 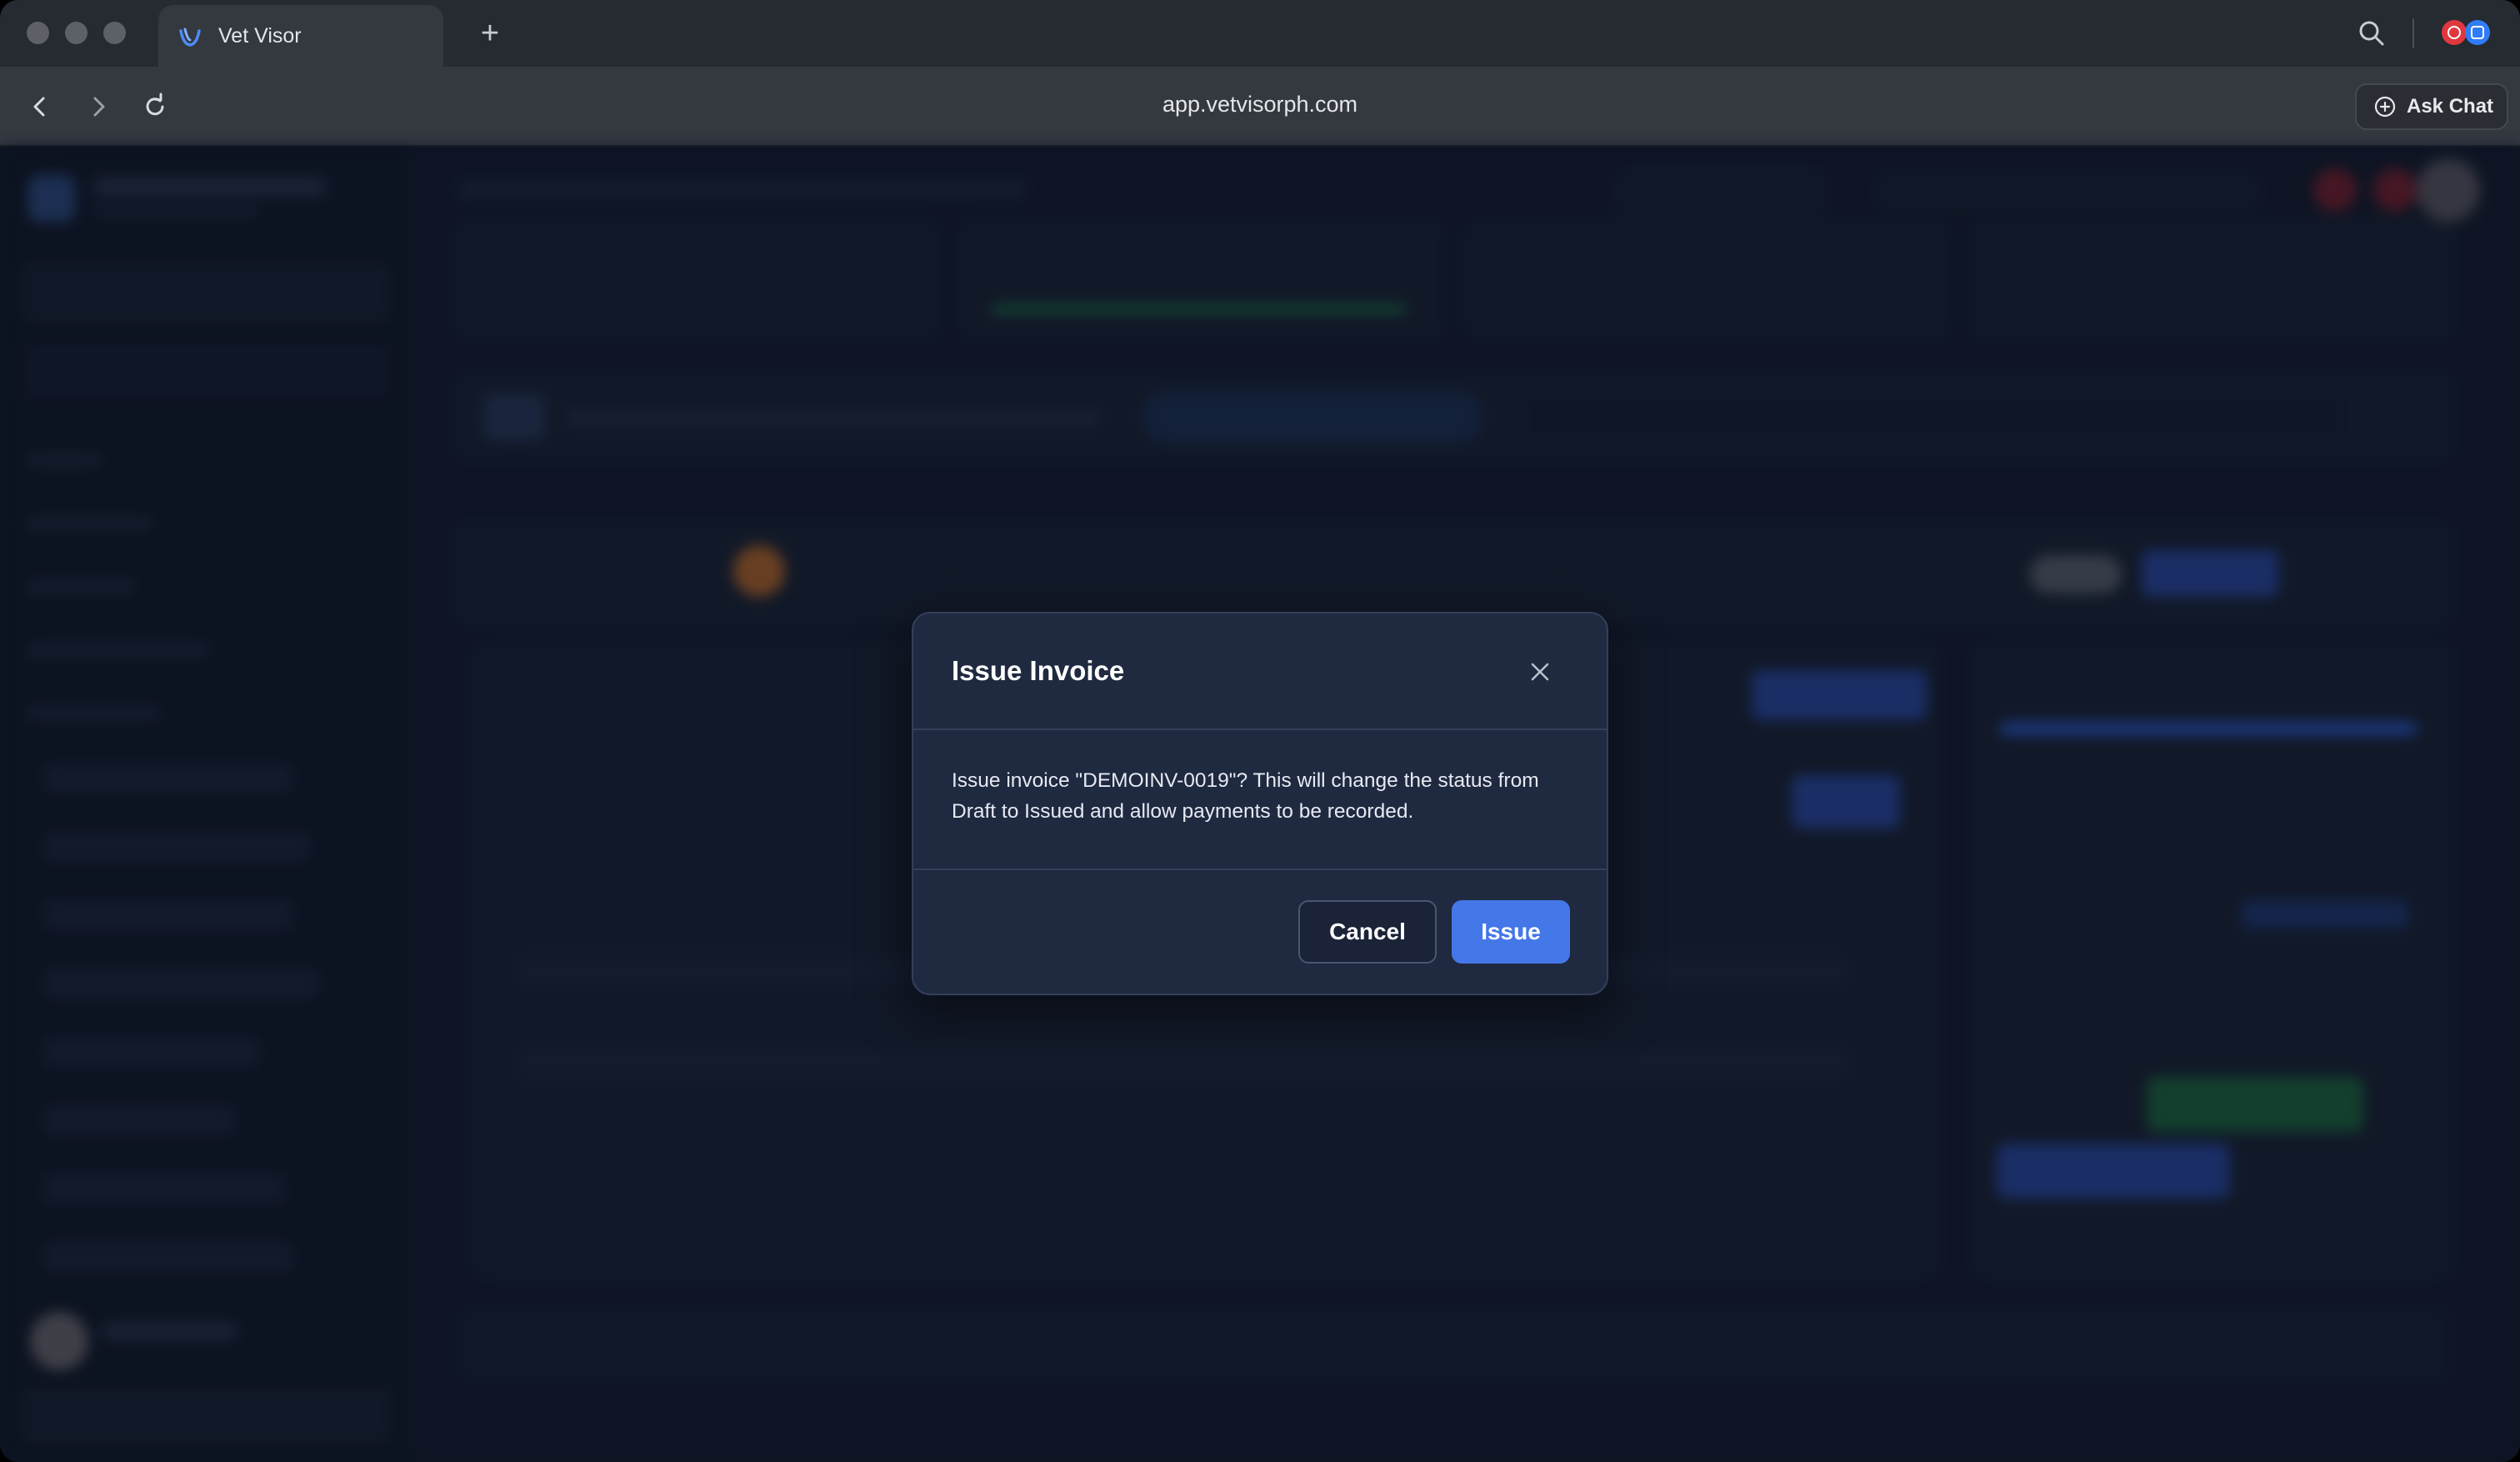 What do you see at coordinates (115, 33) in the screenshot?
I see `maximize-window-button` at bounding box center [115, 33].